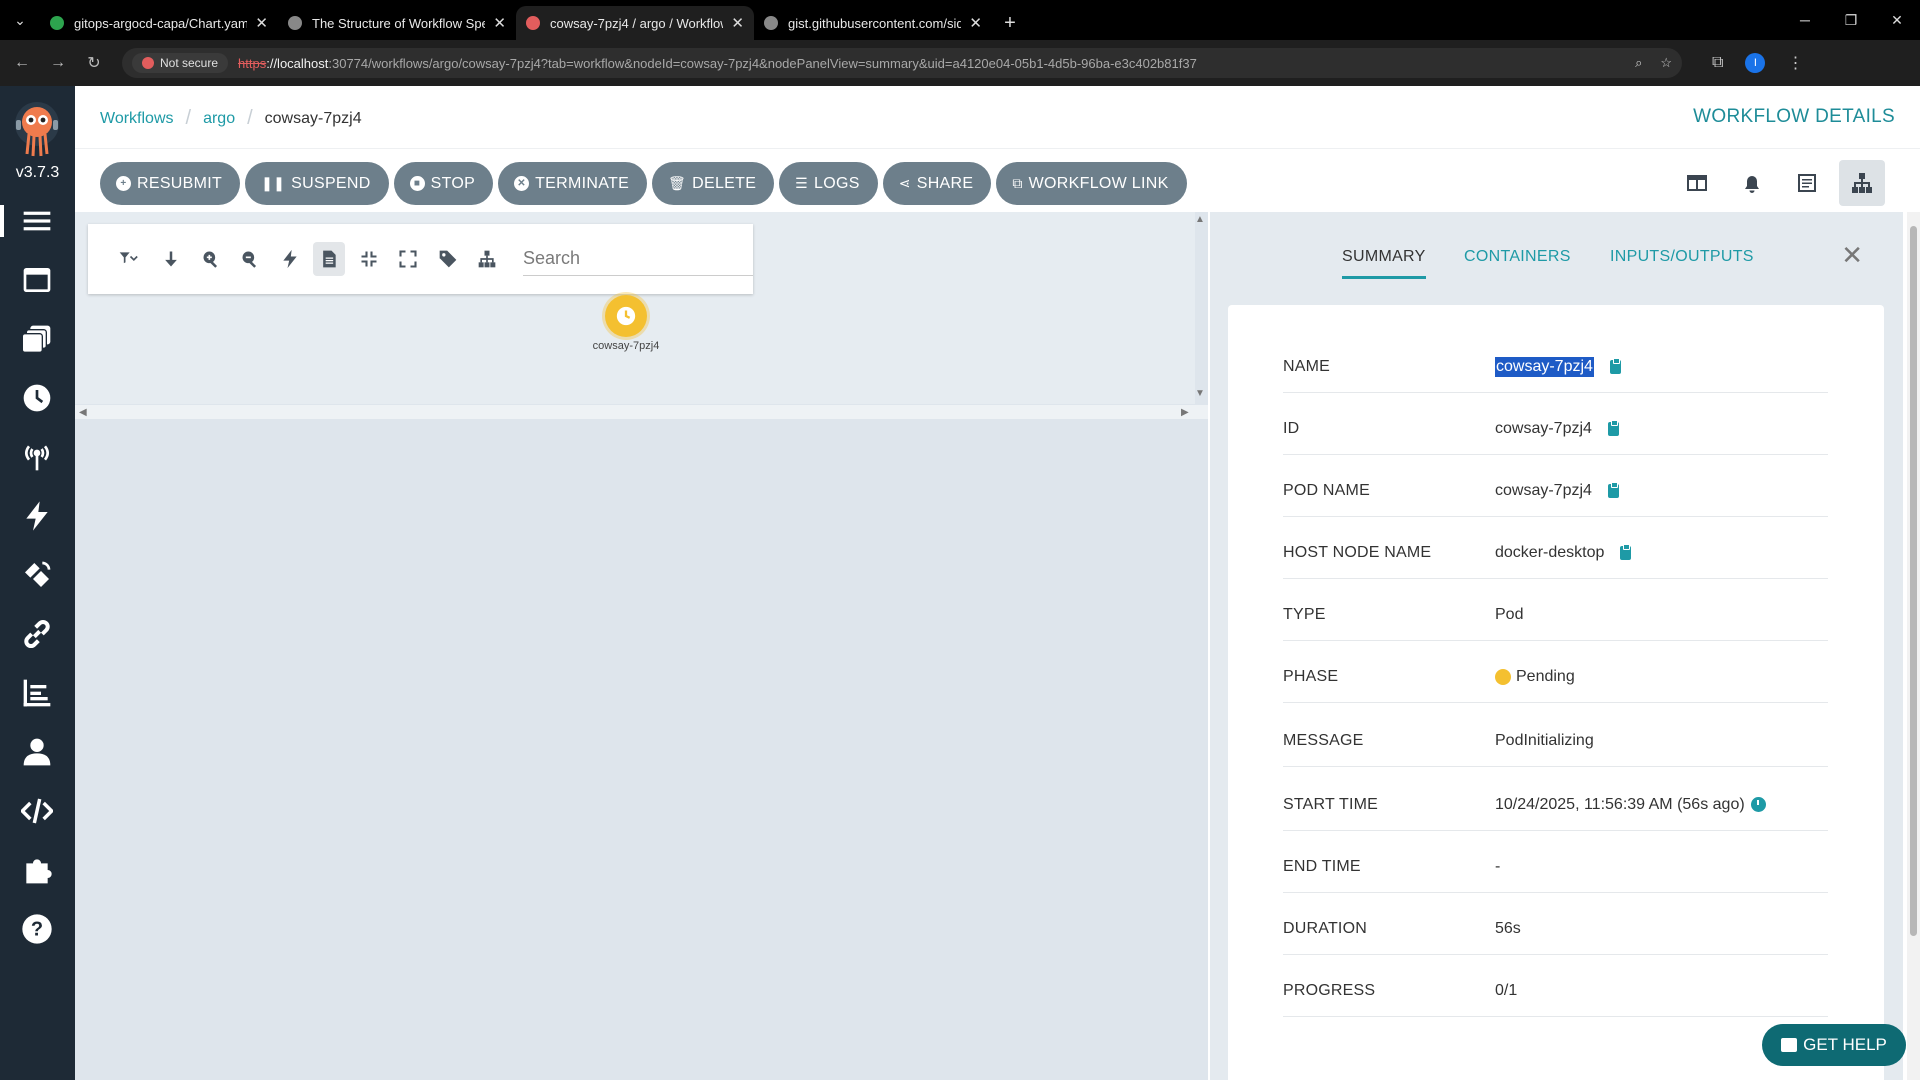  I want to click on tab-title: gitops-argocd-capa/Chart.yaml, so click(161, 23).